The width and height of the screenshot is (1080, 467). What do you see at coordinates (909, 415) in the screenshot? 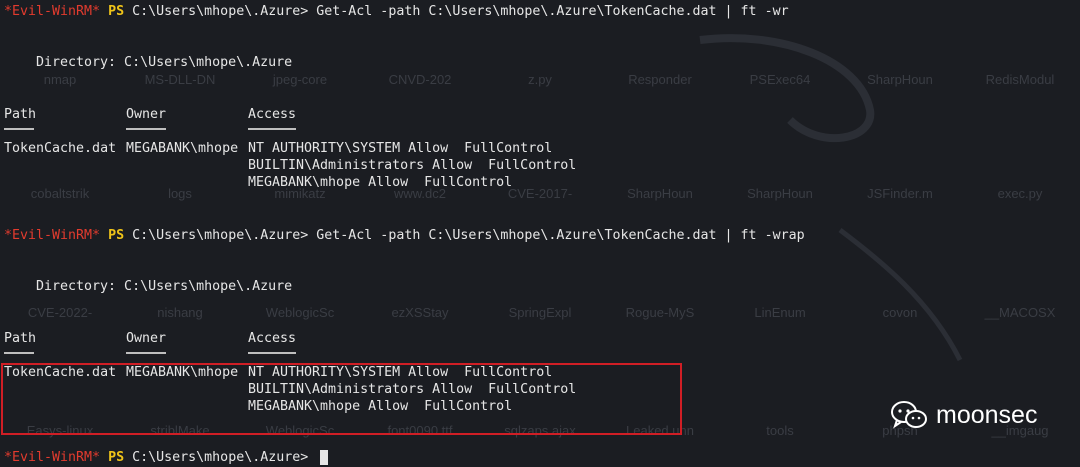
I see `wechat-icon` at bounding box center [909, 415].